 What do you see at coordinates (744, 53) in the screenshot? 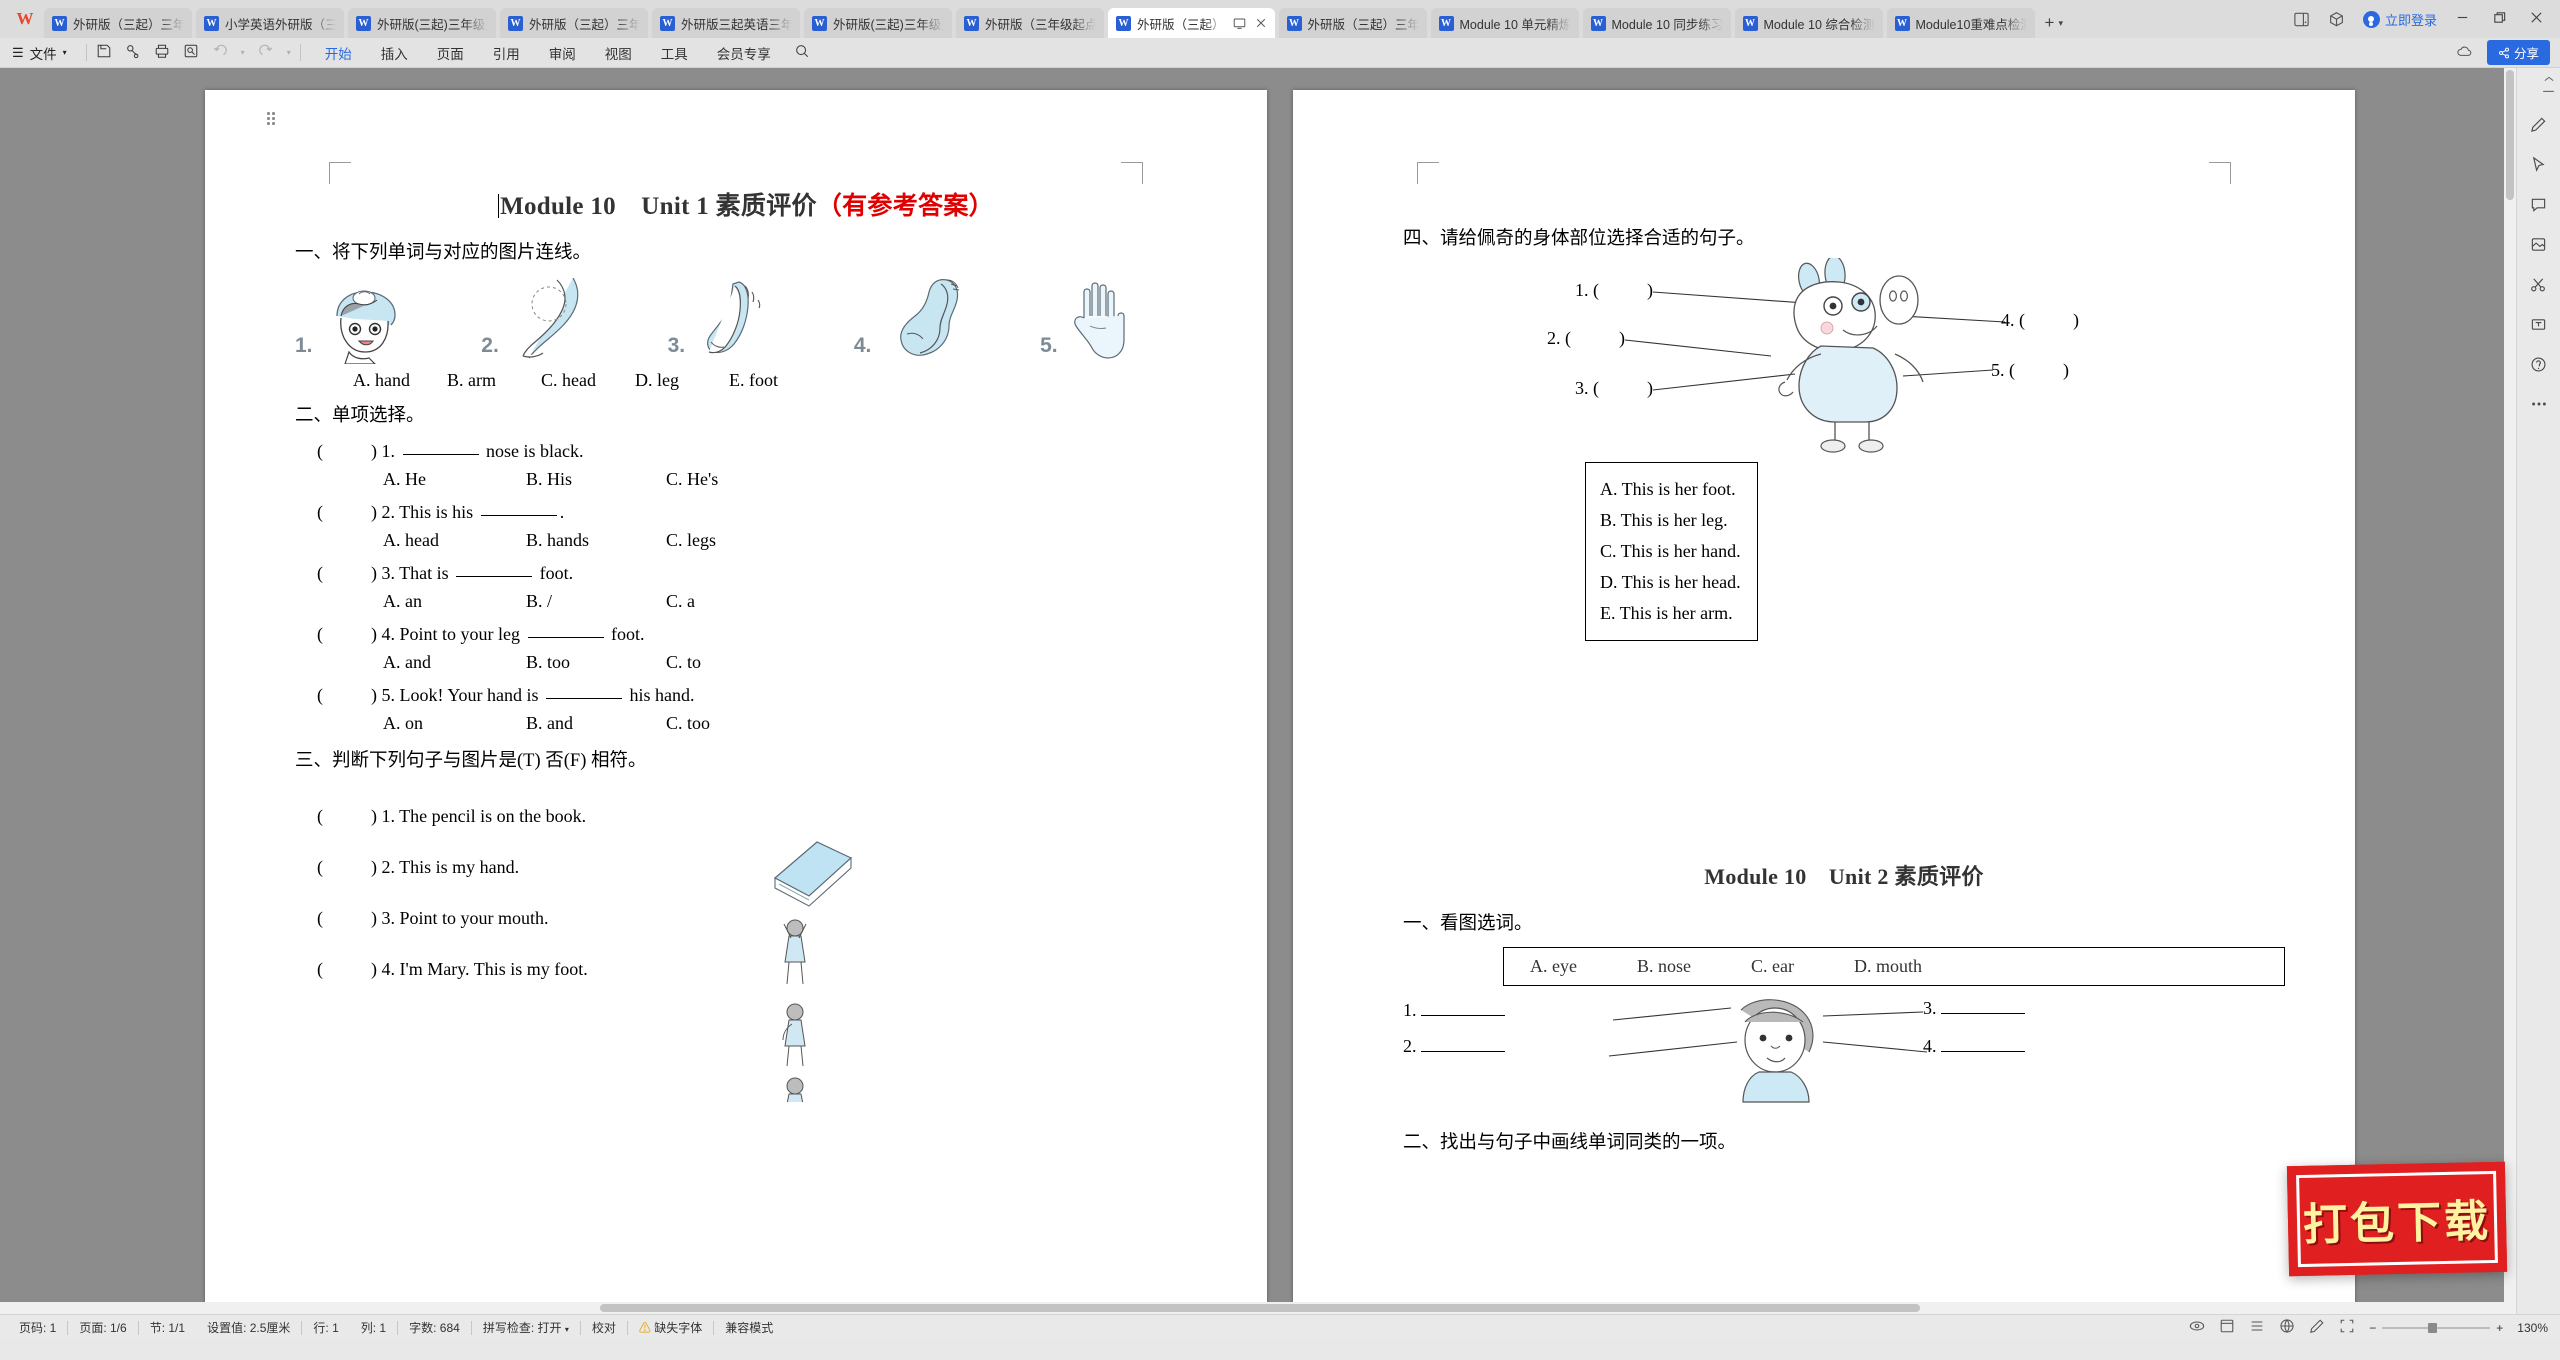
I see `ribbon-tab-member: 会员专享` at bounding box center [744, 53].